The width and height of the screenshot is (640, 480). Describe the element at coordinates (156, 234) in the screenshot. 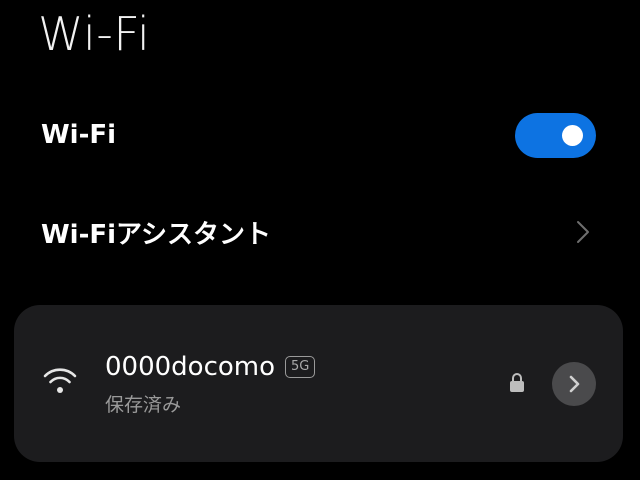

I see `wifi-assistant-label: Wi-Fiアシスタント` at that location.